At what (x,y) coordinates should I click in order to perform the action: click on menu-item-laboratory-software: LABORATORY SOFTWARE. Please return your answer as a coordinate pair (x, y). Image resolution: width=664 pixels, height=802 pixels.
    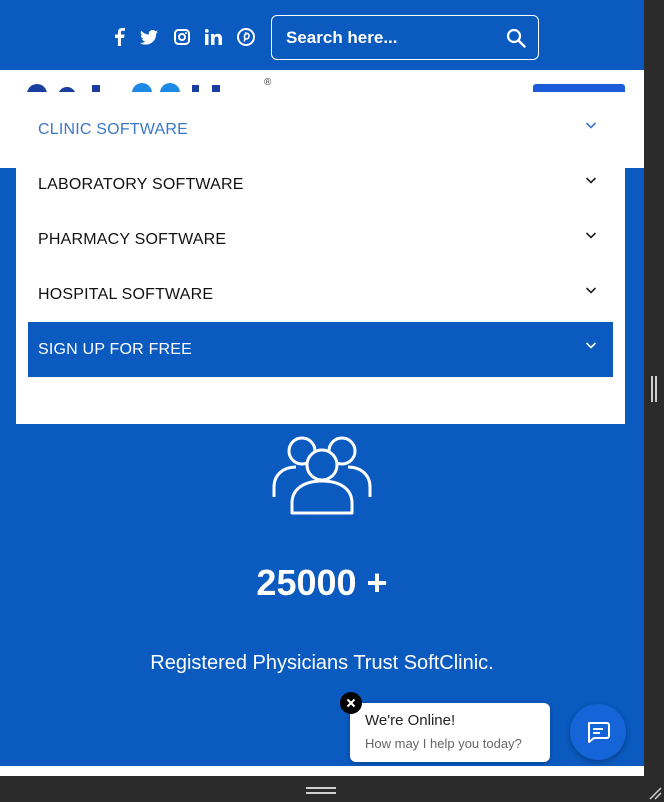
    Looking at the image, I should click on (320, 184).